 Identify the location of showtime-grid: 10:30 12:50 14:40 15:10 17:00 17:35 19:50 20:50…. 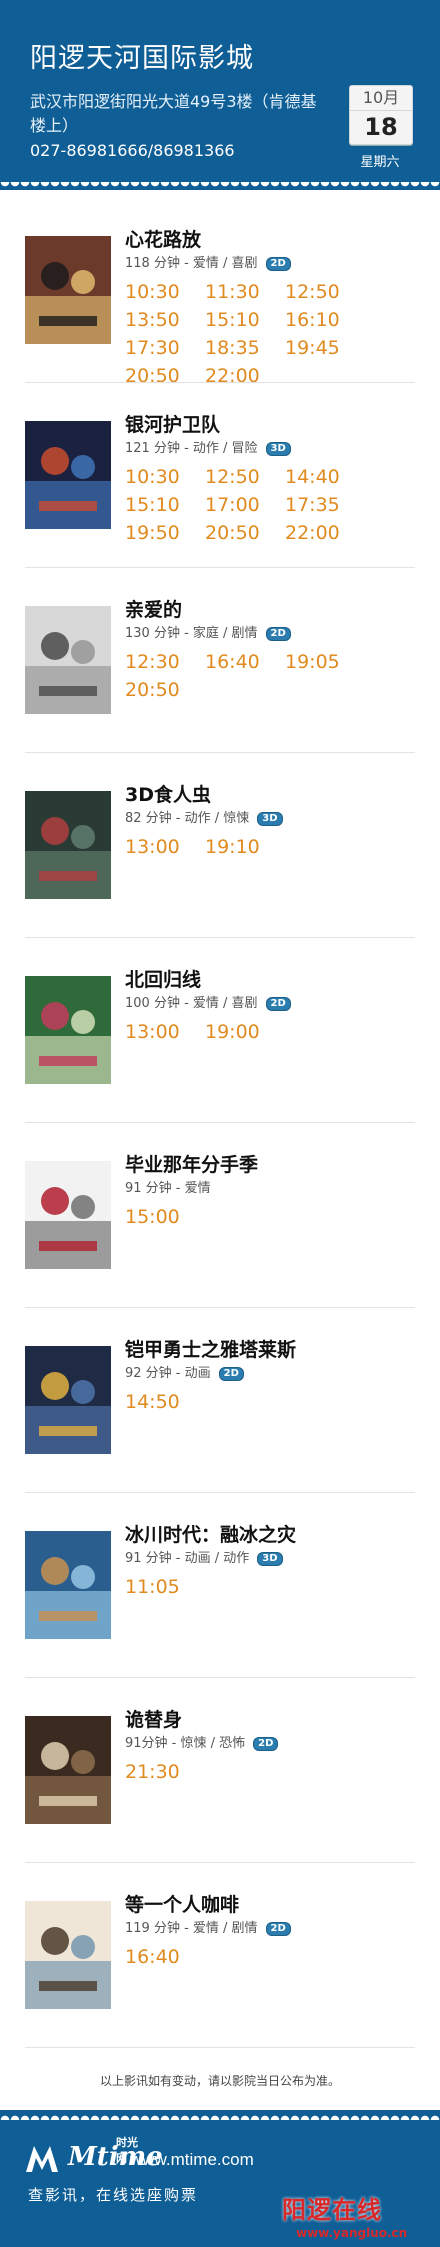
(275, 505).